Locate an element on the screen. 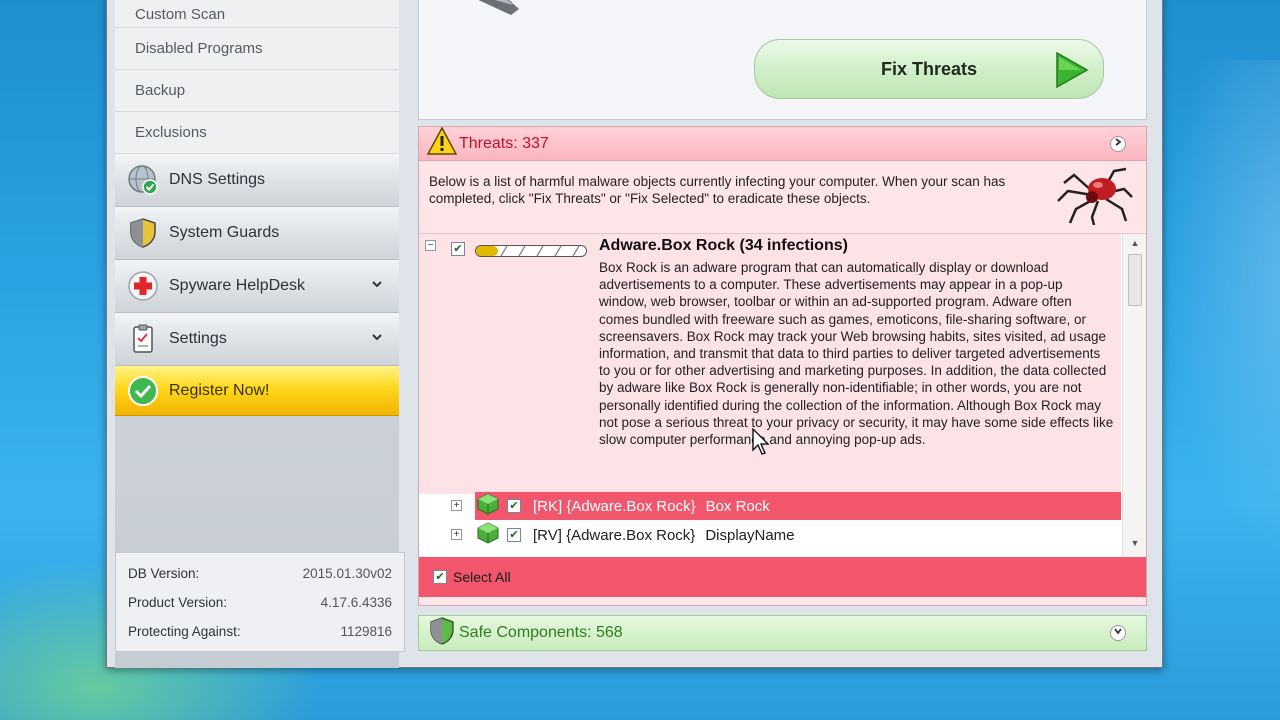  sidebar-item-label: DNS Settings is located at coordinates (217, 179).